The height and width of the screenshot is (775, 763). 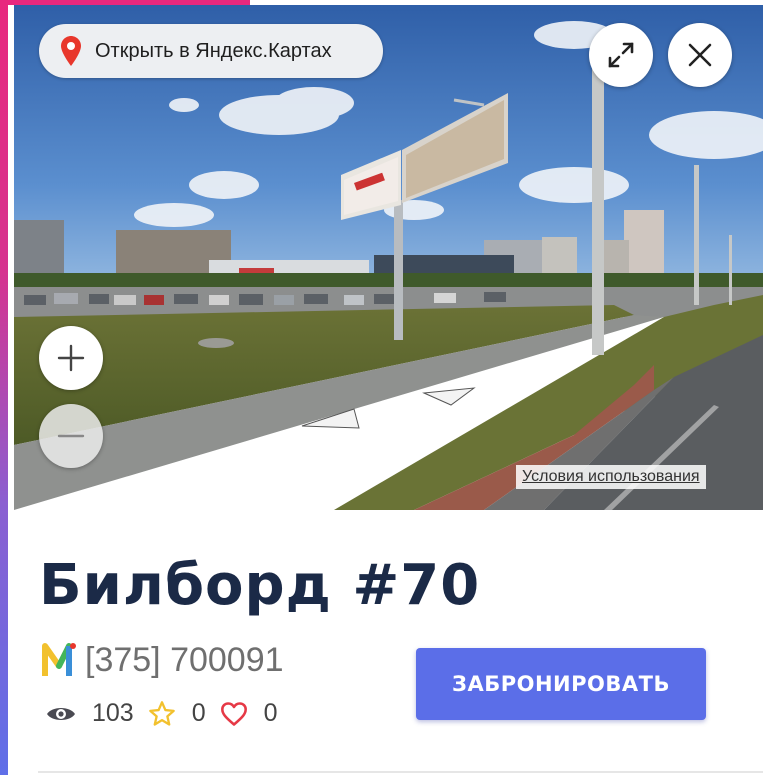 I want to click on minus-icon, so click(x=71, y=436).